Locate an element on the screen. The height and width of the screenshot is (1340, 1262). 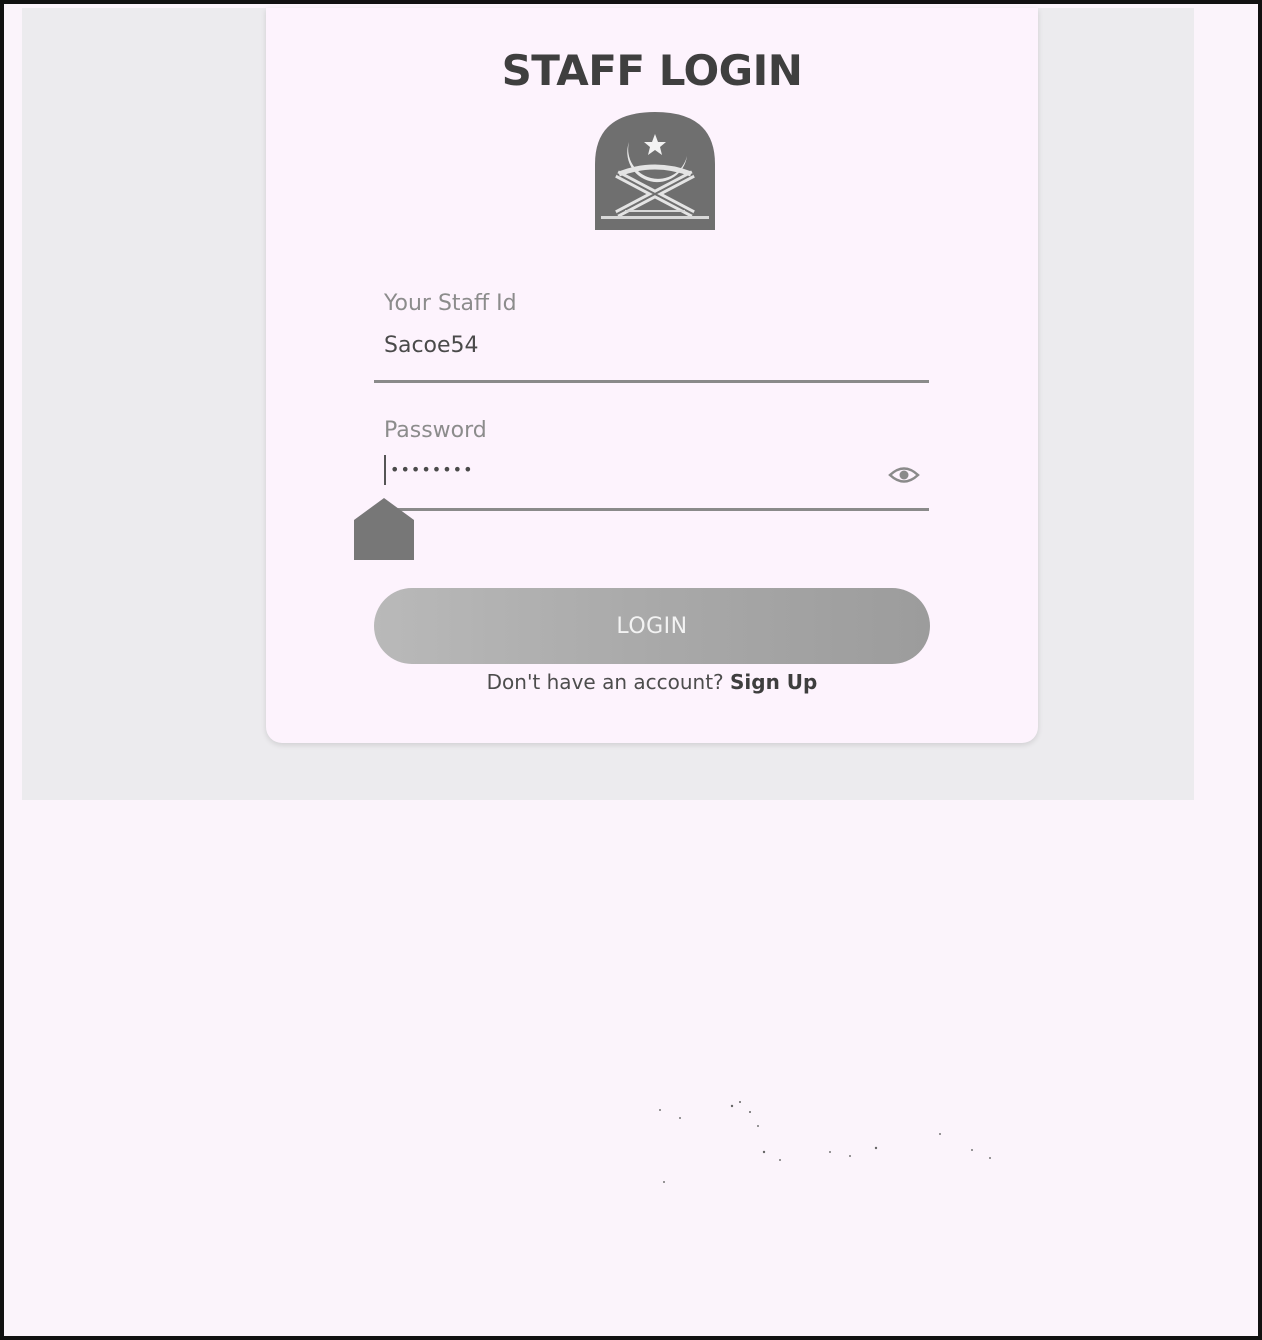
password-input: •••••••• is located at coordinates (432, 469).